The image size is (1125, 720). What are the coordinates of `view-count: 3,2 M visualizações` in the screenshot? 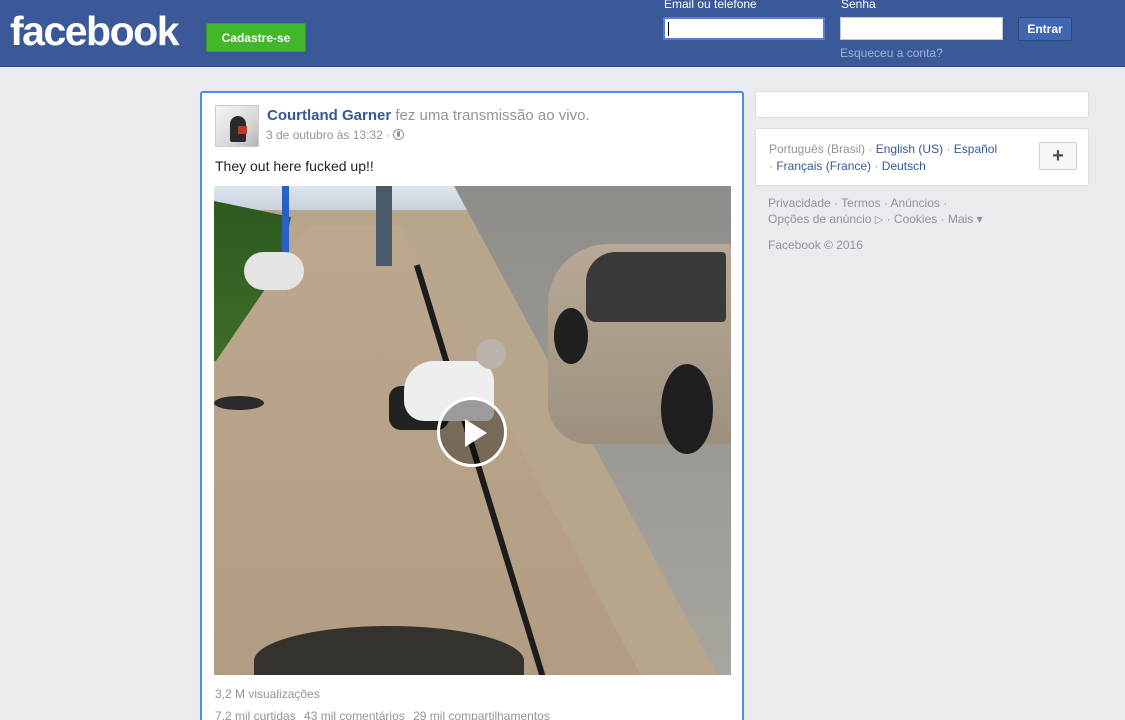 It's located at (267, 694).